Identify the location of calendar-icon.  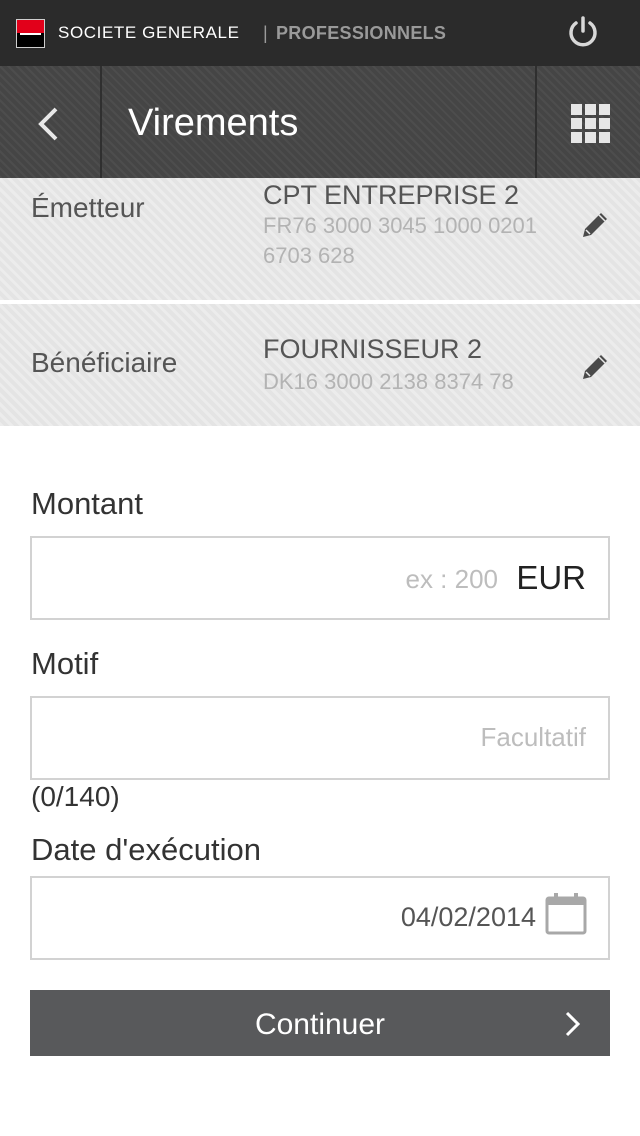
(566, 914).